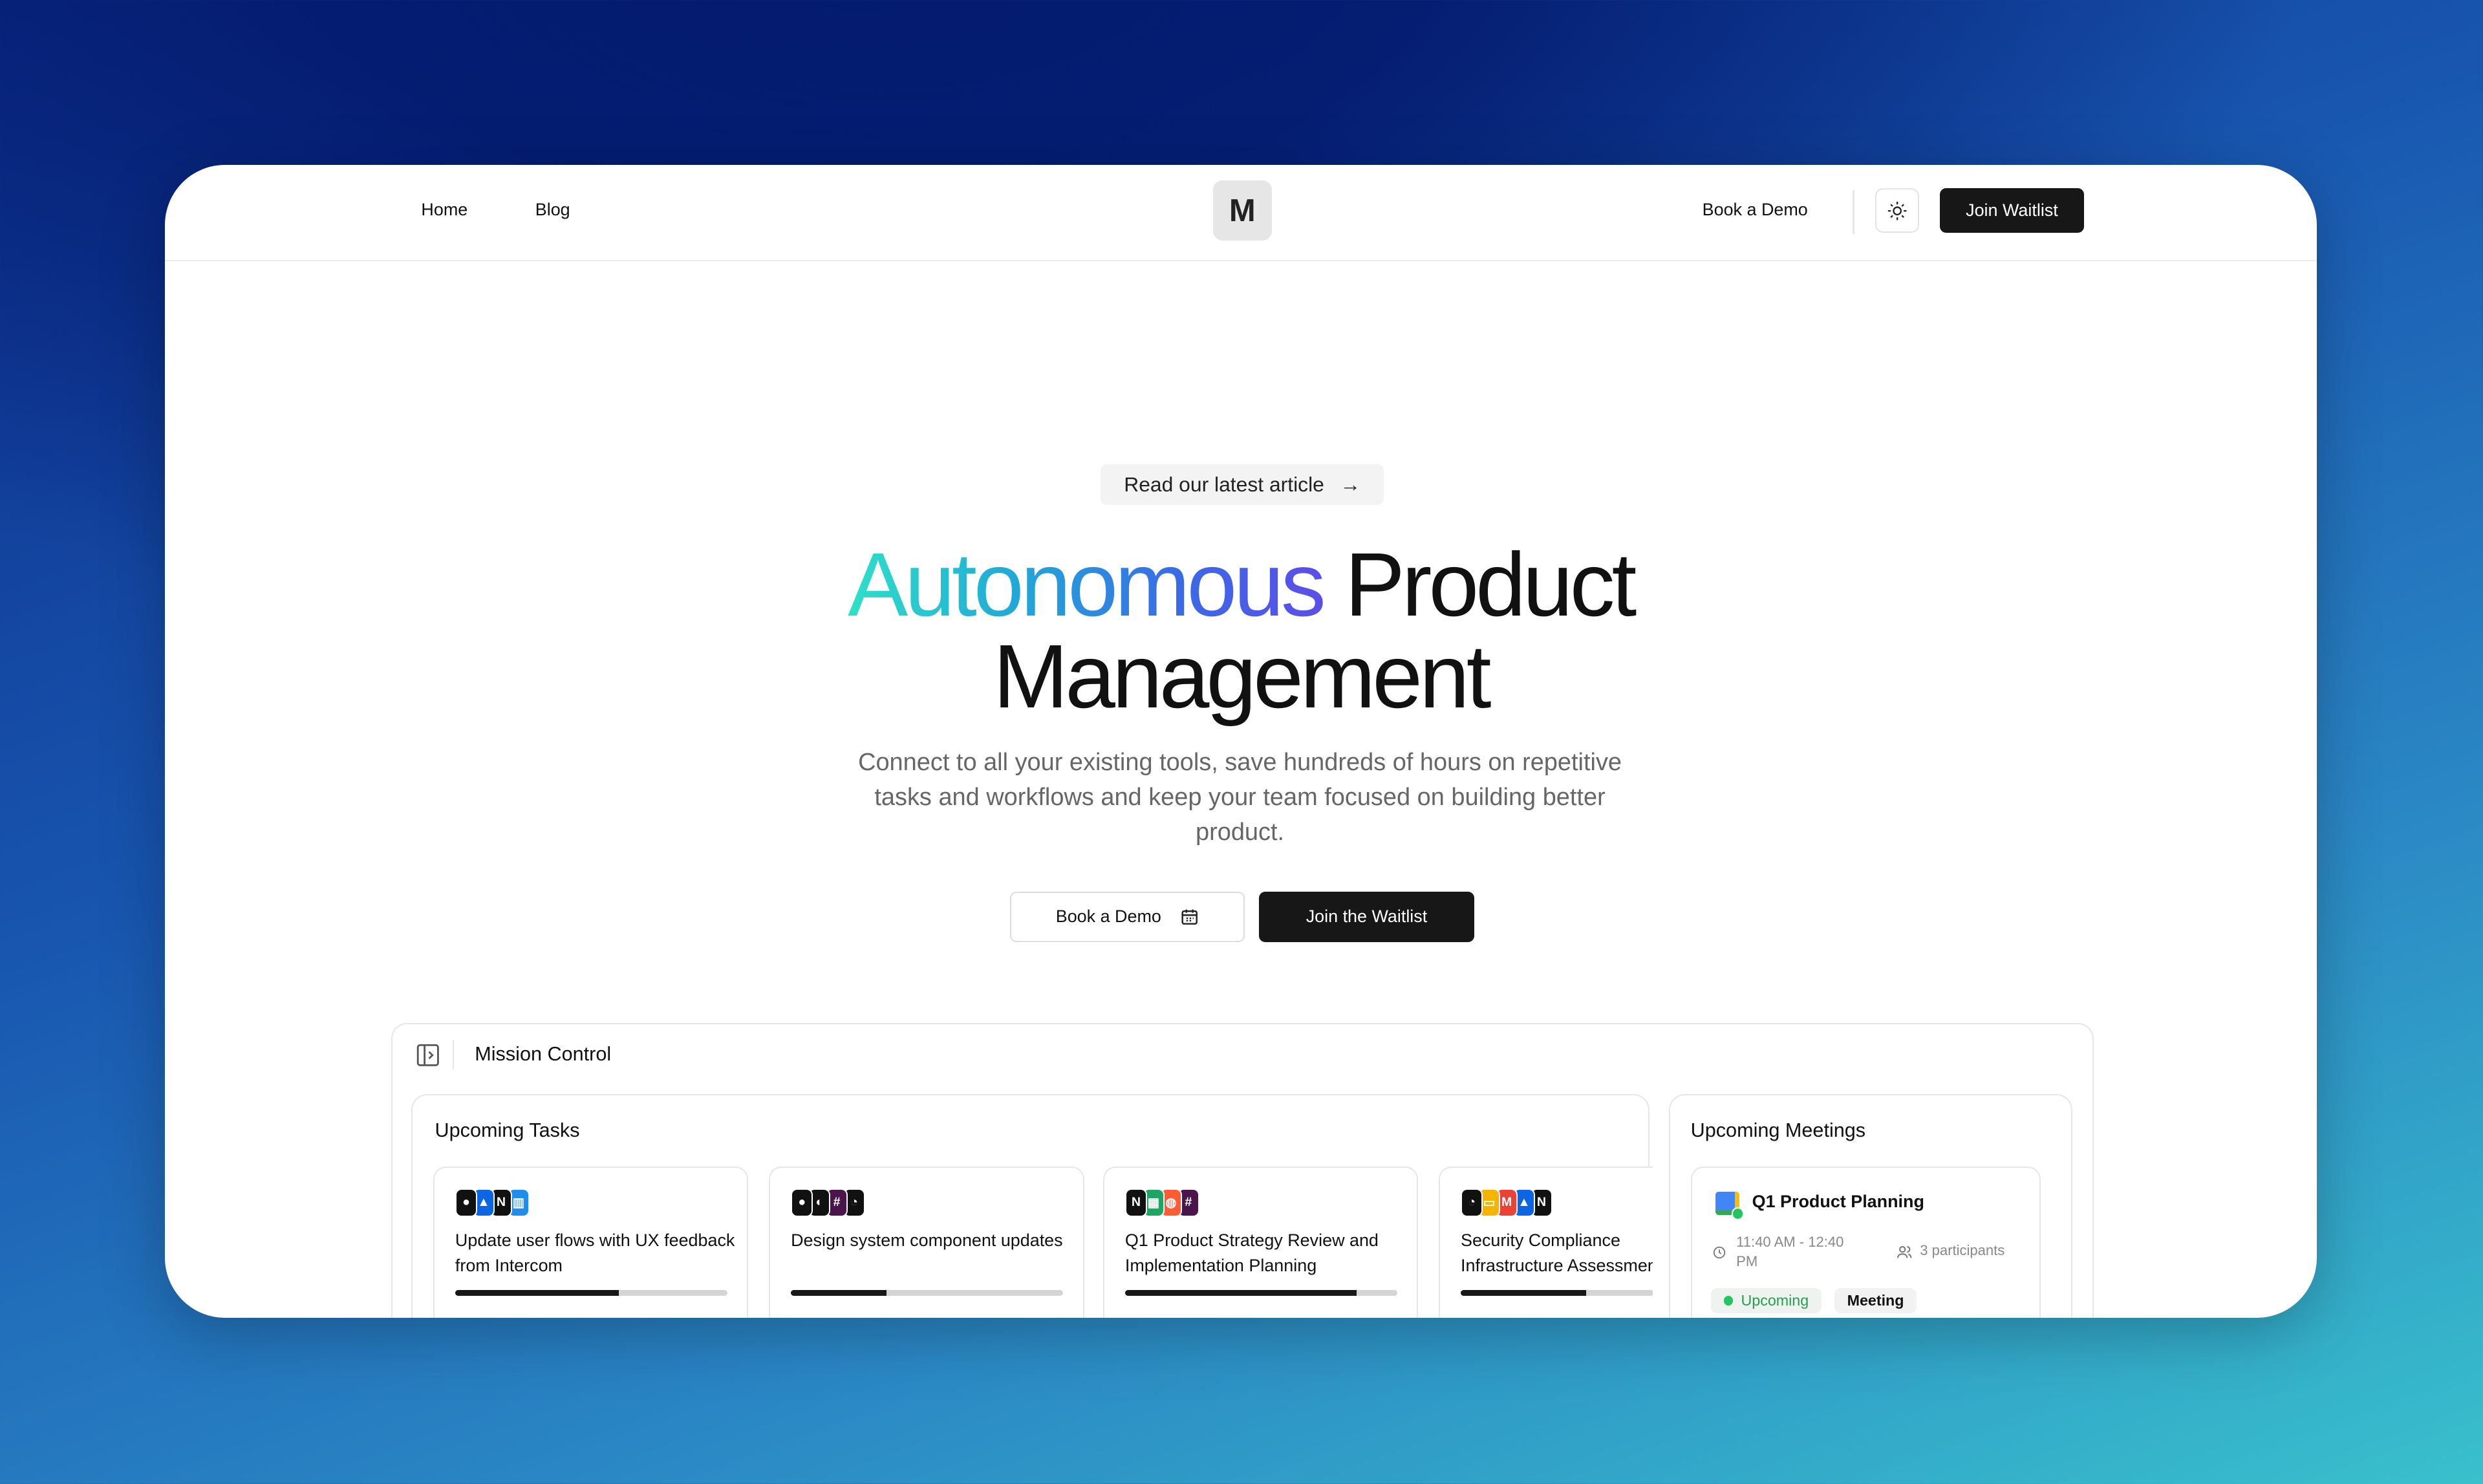 The image size is (2483, 1484). Describe the element at coordinates (543, 1054) in the screenshot. I see `mission-control-title: Mission Control` at that location.